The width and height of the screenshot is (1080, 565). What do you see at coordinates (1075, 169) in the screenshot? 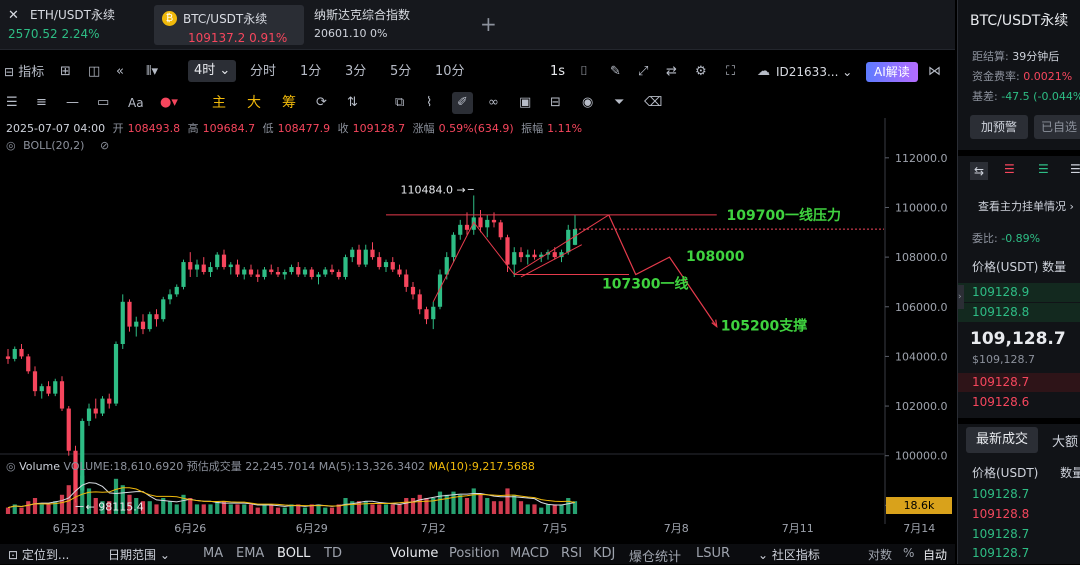
I see `orderbook-view-icon-4: ☰` at bounding box center [1075, 169].